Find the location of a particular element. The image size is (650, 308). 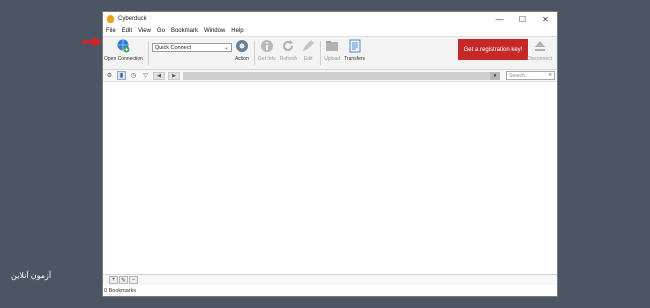

quick-connect-value: Quick Connect is located at coordinates (172, 47).